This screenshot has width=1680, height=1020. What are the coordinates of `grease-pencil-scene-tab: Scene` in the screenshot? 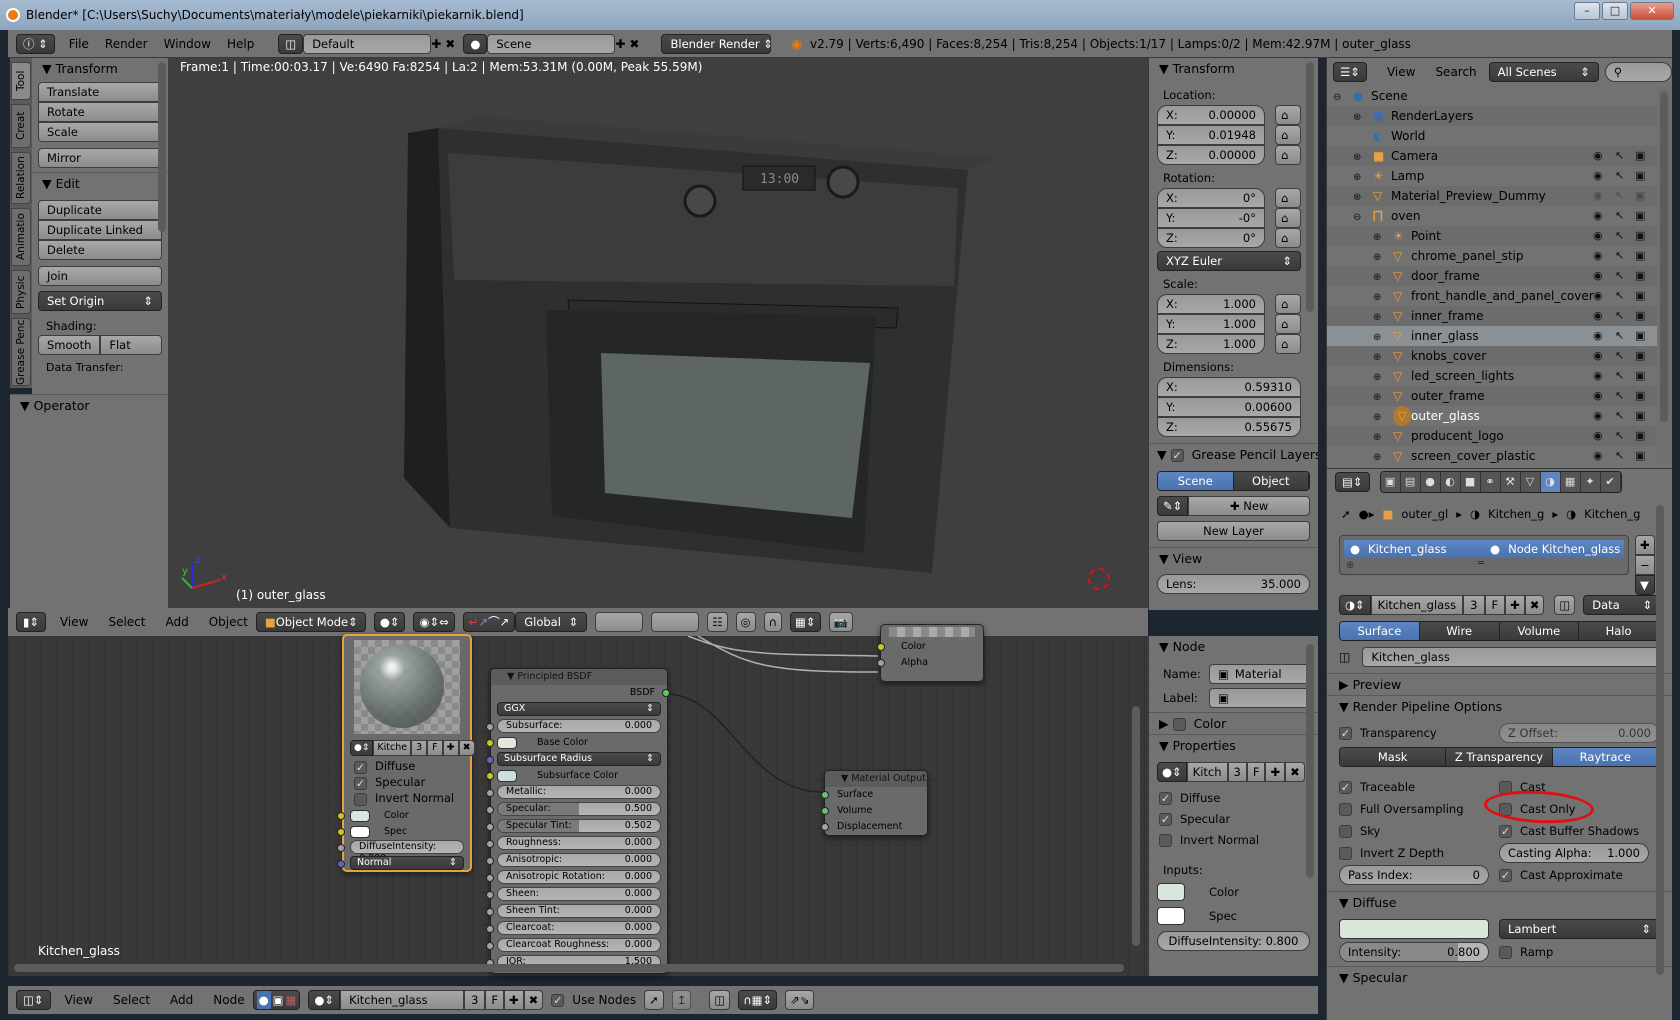 It's located at (1196, 481).